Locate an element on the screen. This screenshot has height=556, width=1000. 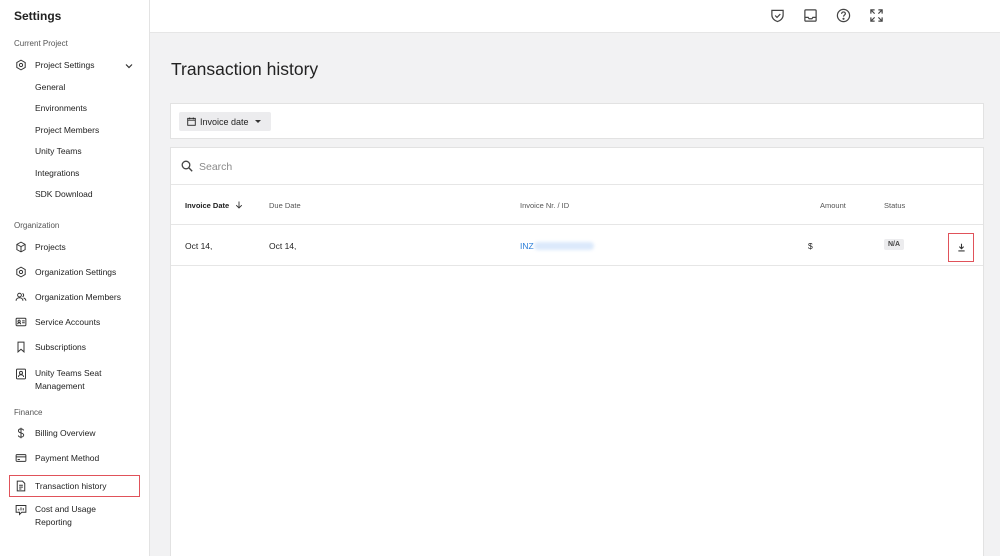
sidebar-item-unity-teams-seat-management: Unity Teams Seat Management is located at coordinates (77, 380).